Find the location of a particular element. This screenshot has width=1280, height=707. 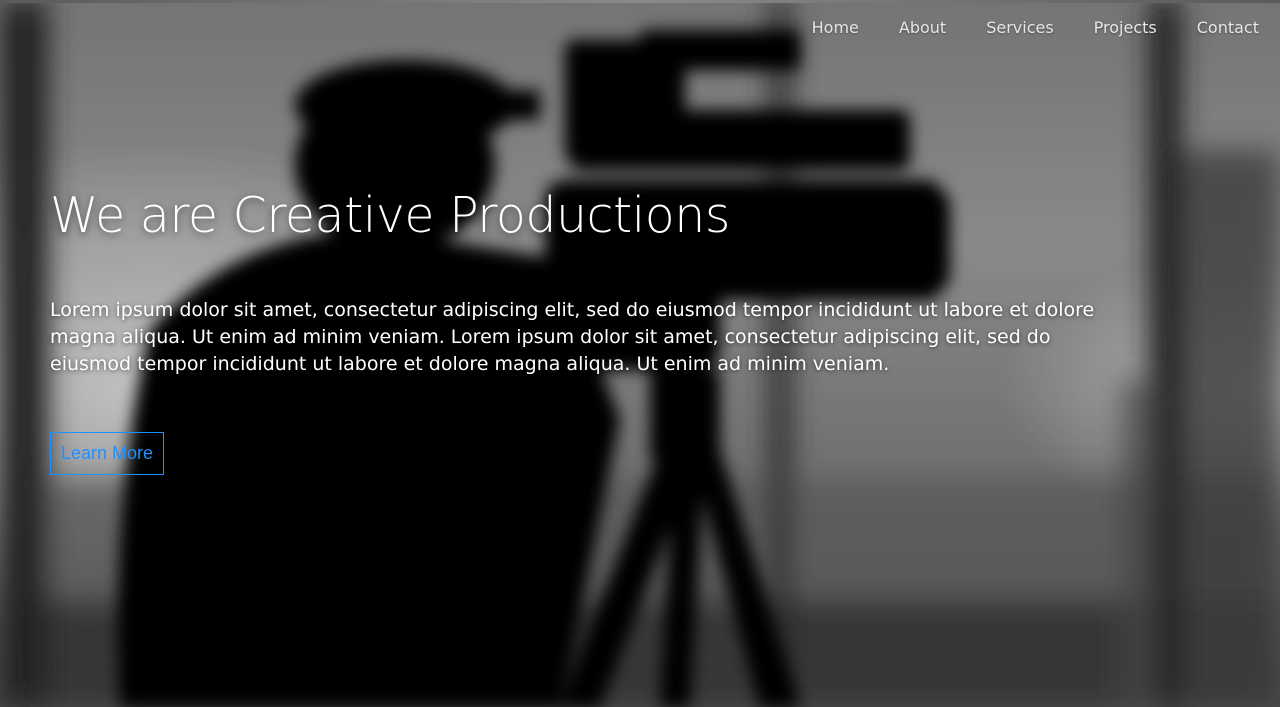

nav-item-projects: Projects is located at coordinates (1125, 28).